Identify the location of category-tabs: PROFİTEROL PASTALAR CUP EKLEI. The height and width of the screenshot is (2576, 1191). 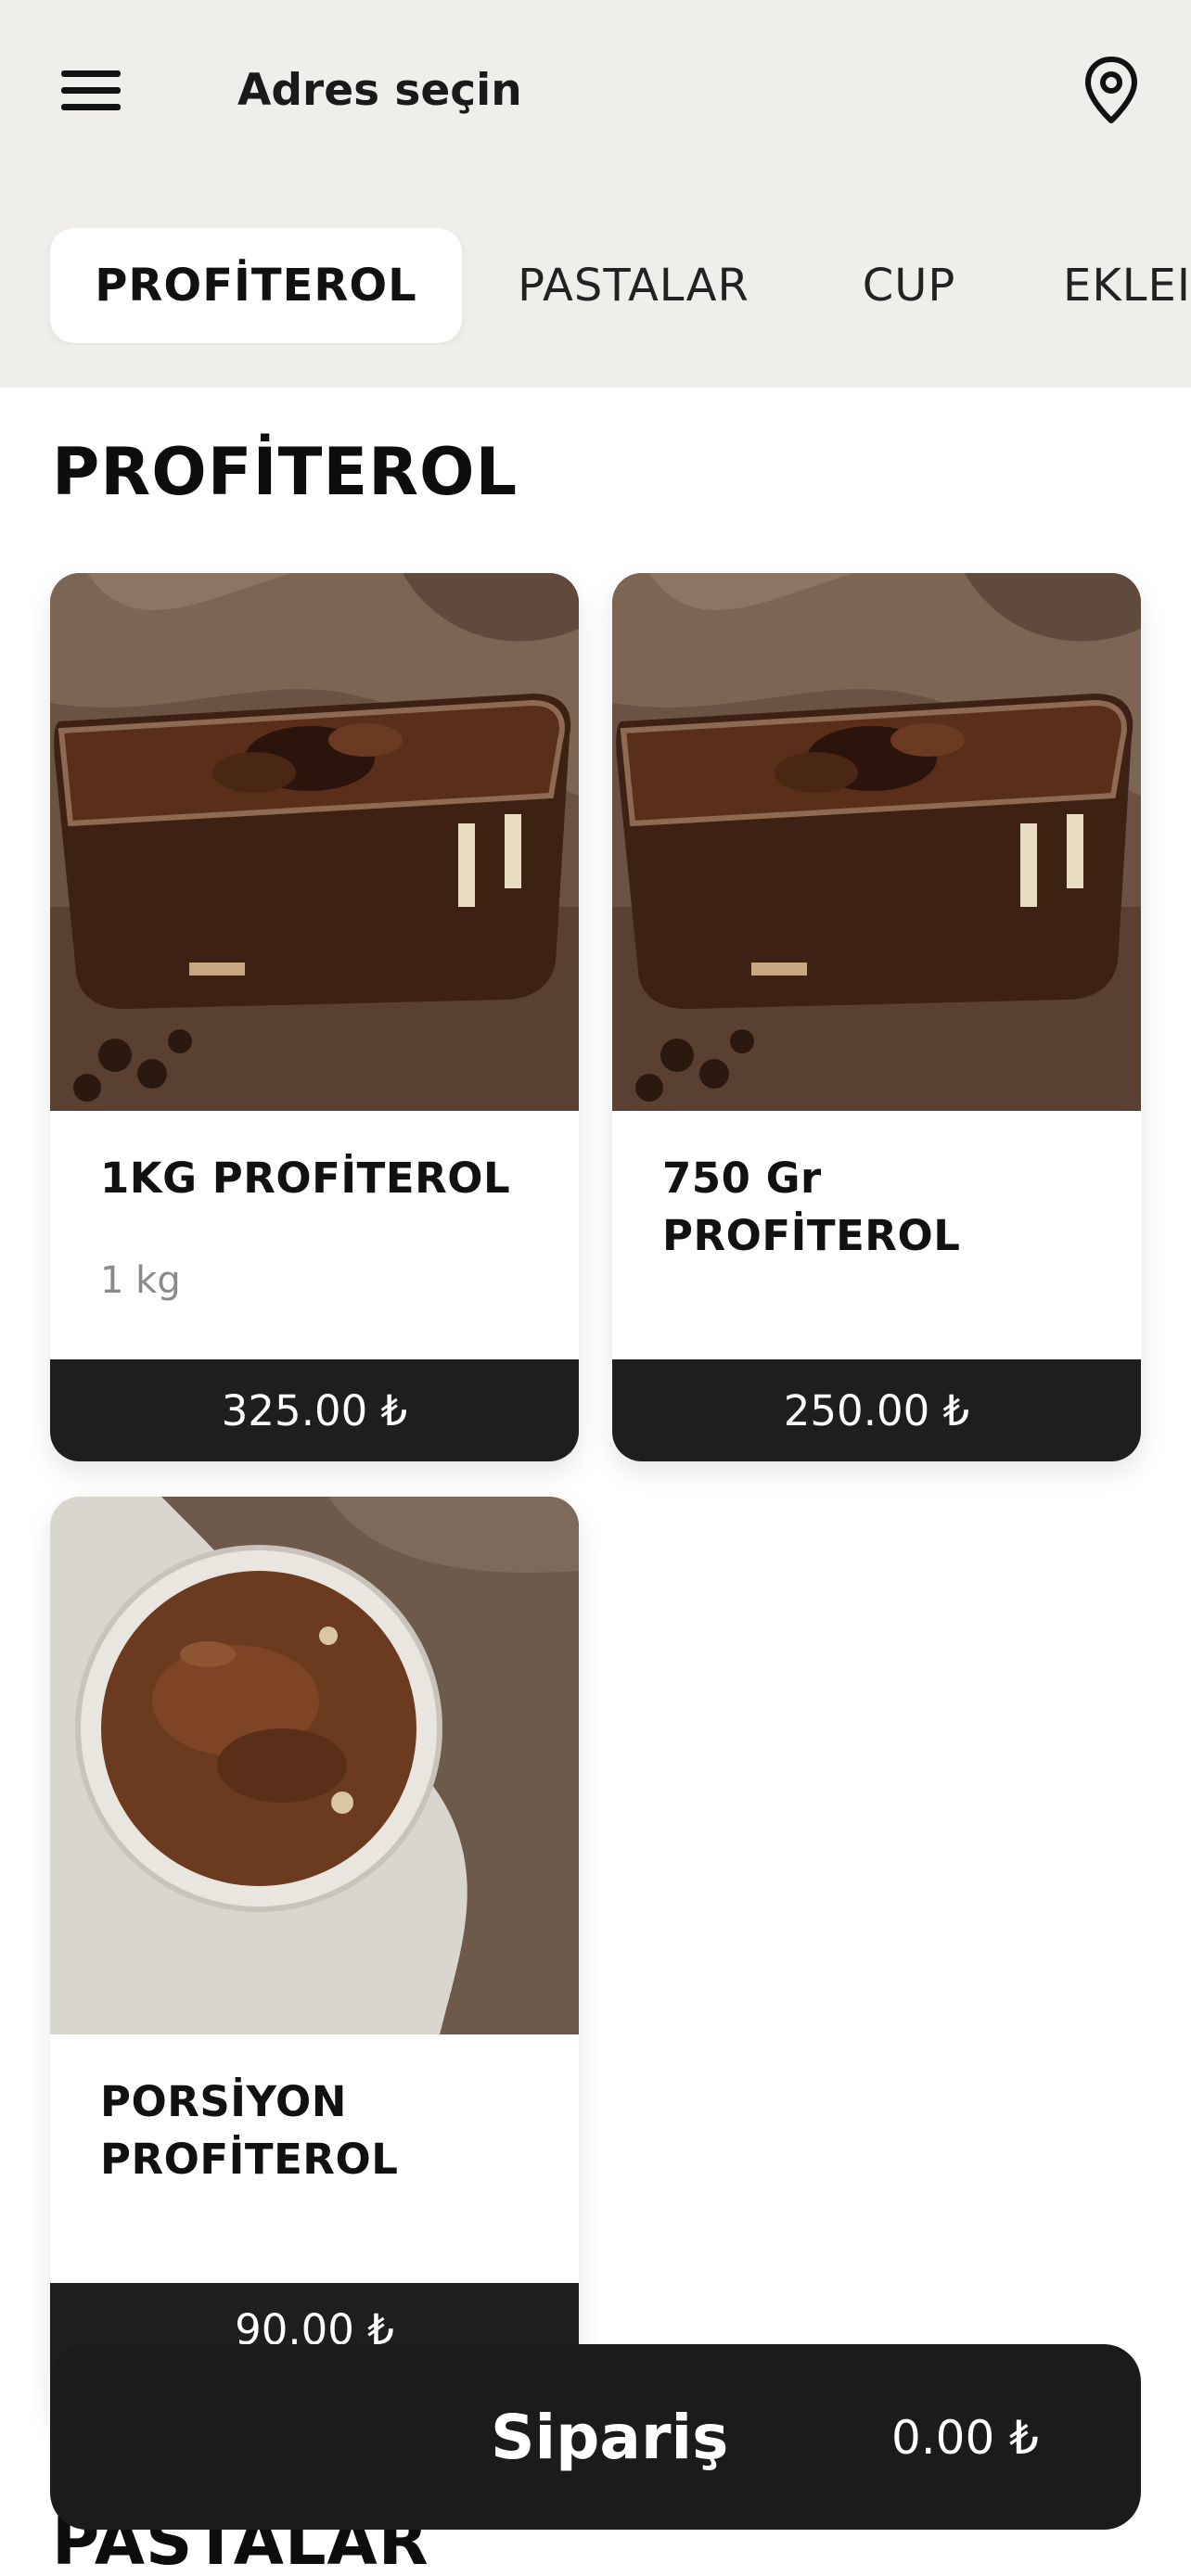
(595, 286).